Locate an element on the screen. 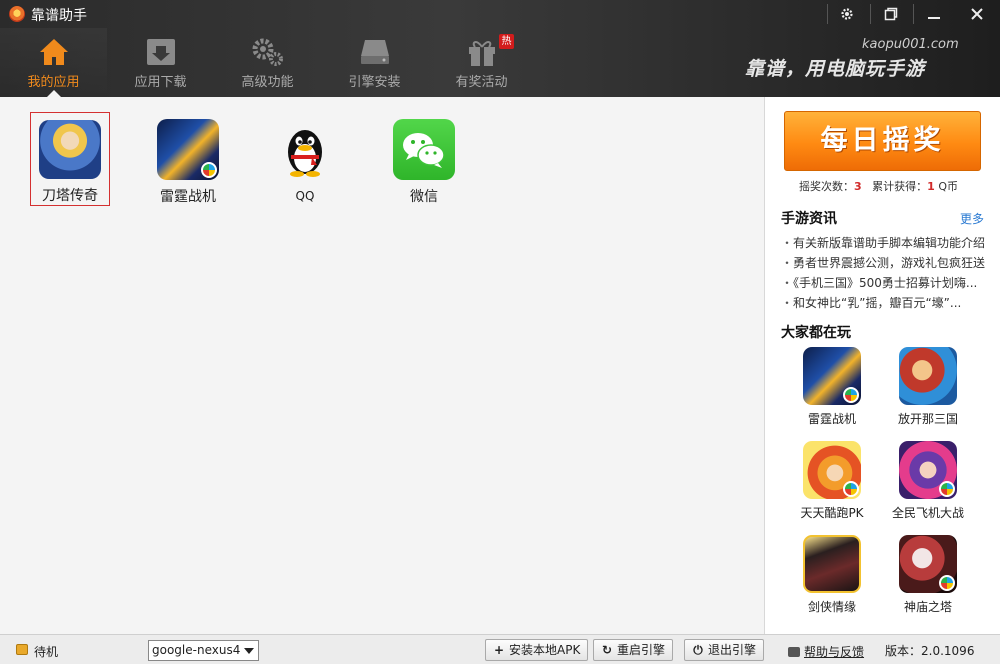  popular-game-name: 放开那三国 is located at coordinates (927, 419).